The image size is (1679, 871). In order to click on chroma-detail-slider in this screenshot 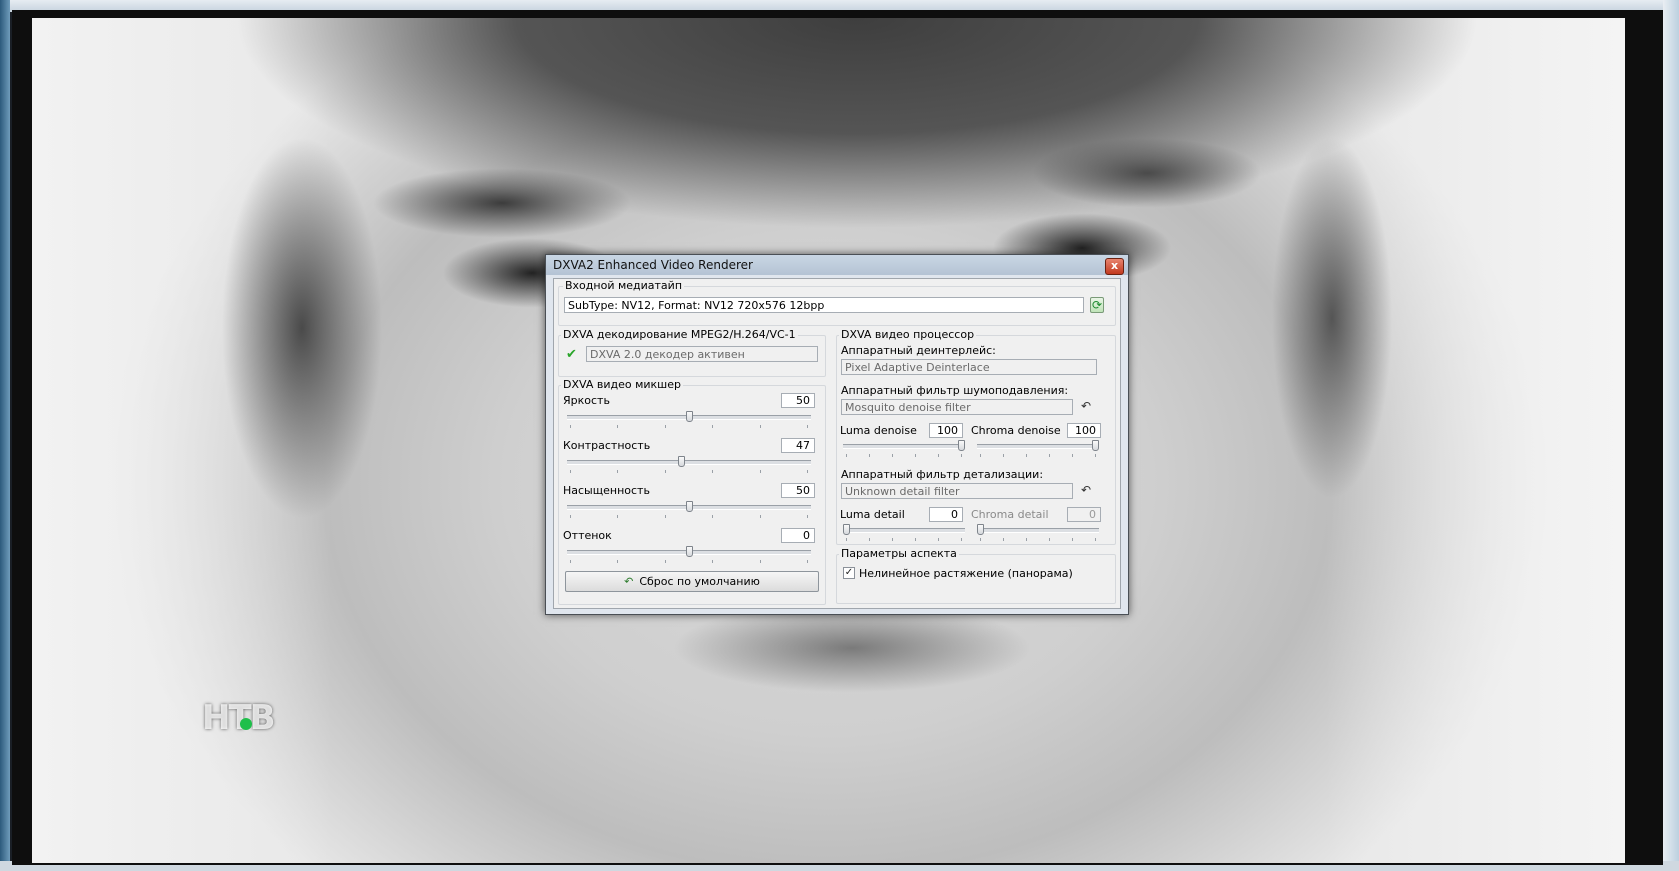, I will do `click(1038, 533)`.